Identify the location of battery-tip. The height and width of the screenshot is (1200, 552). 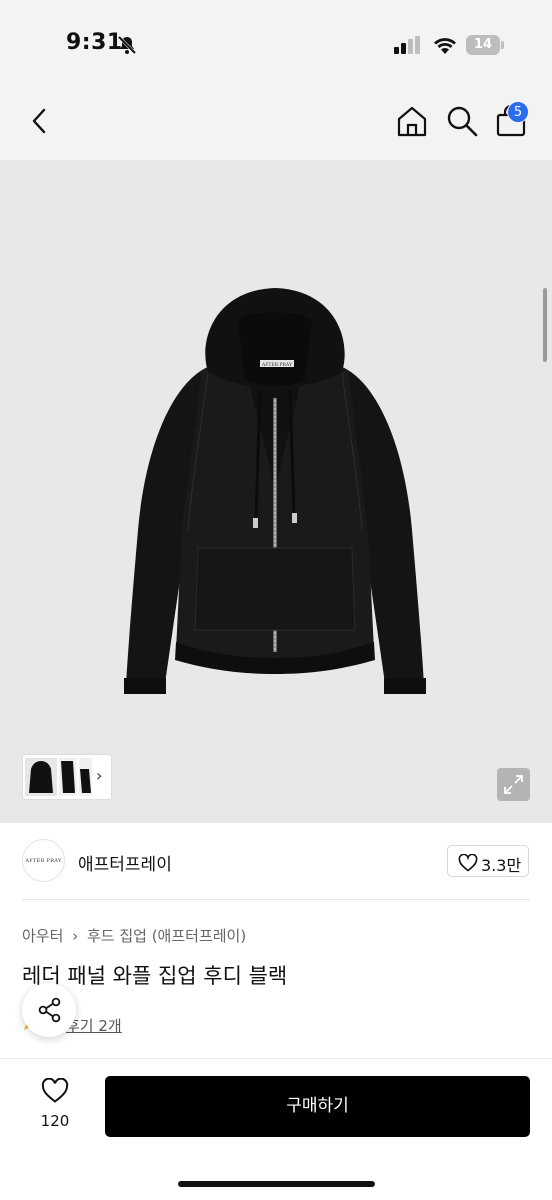
(502, 45).